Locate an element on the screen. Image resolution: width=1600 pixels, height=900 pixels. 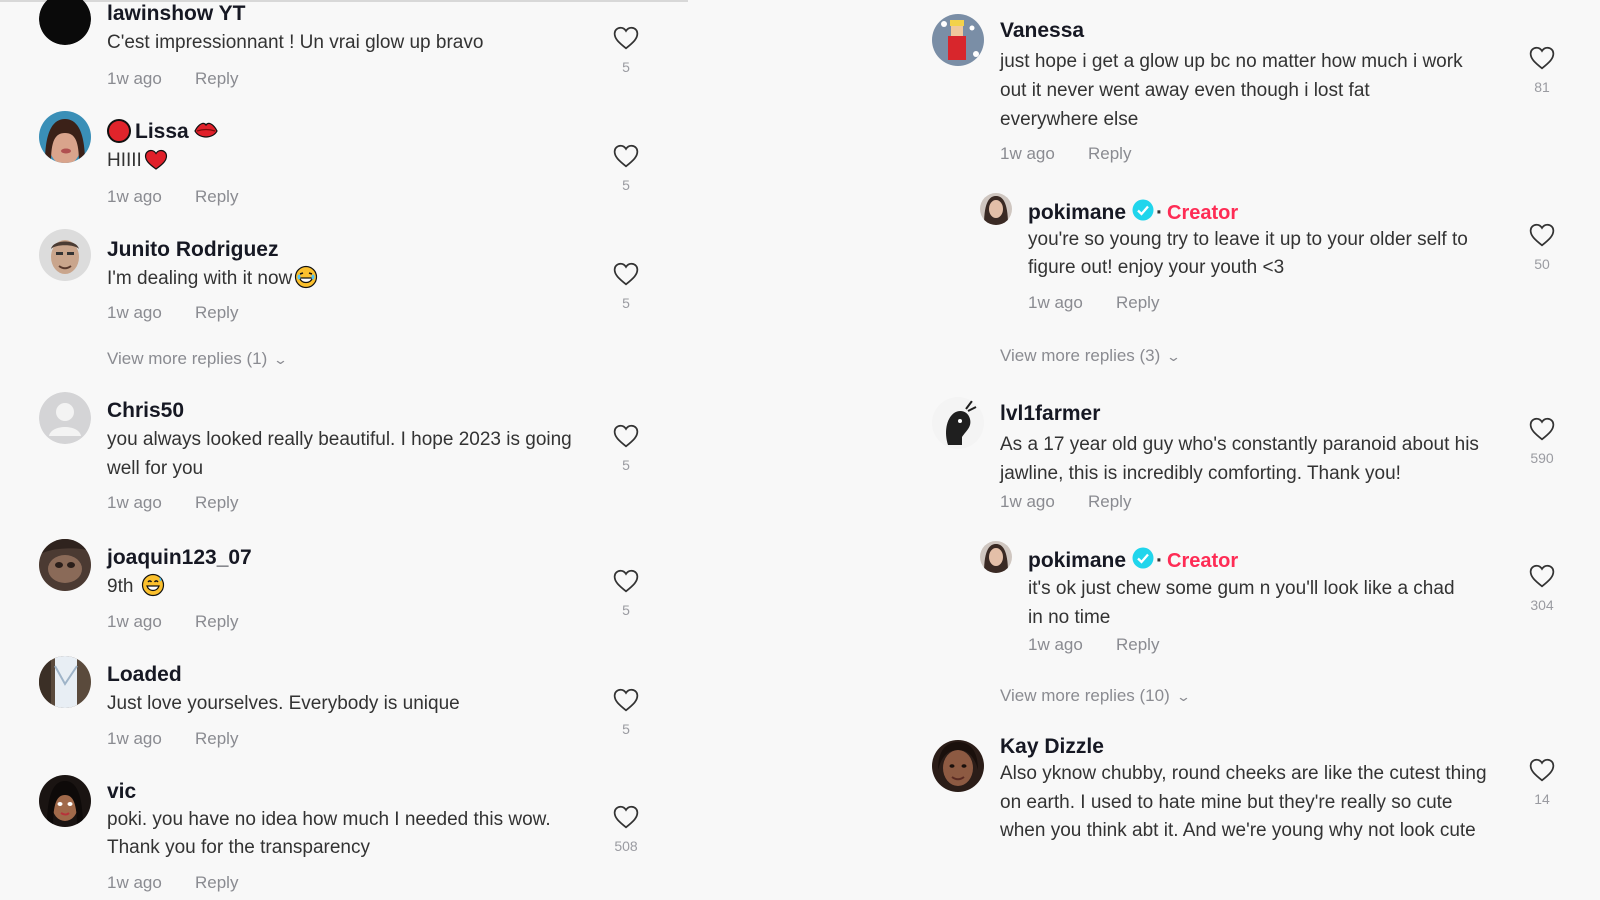
comment-username: lvl1farmer is located at coordinates (1050, 414).